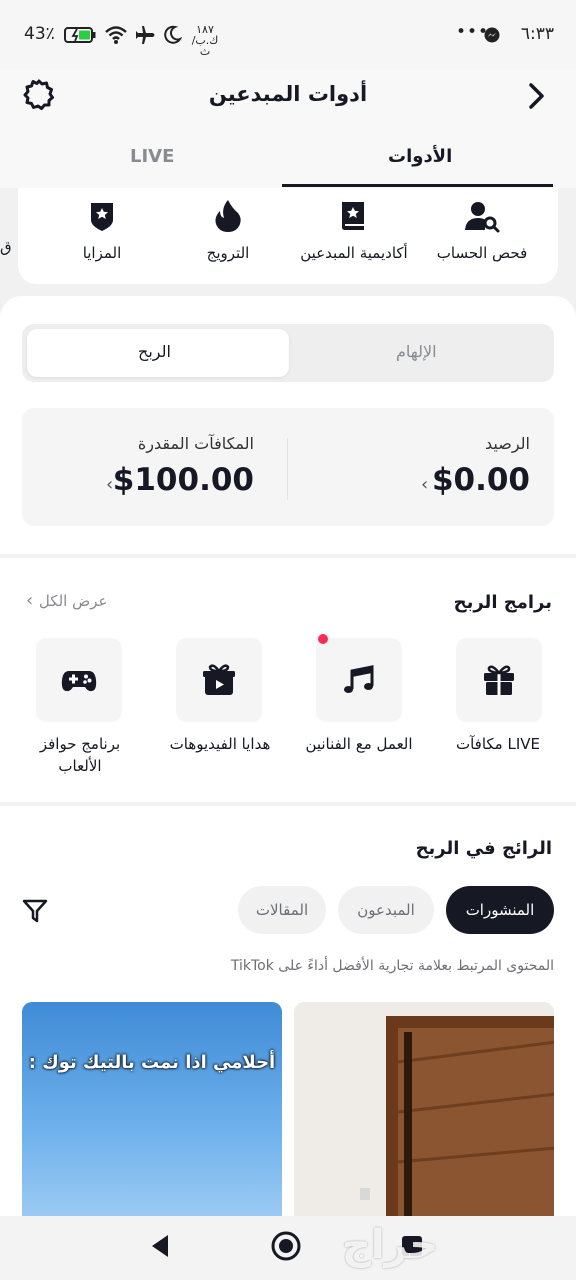 The image size is (576, 1280). What do you see at coordinates (116, 35) in the screenshot?
I see `wifi-icon` at bounding box center [116, 35].